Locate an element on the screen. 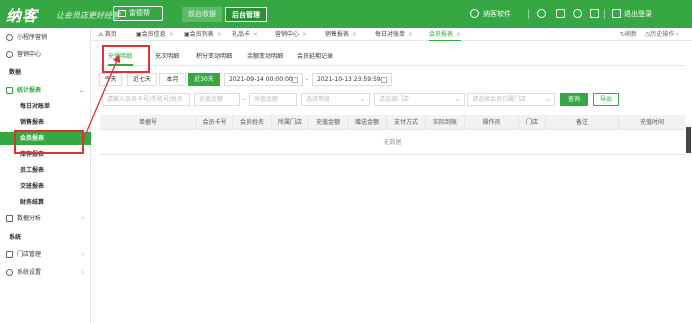 The image size is (692, 323). column-header-payment-method: 支付方式 is located at coordinates (405, 122).